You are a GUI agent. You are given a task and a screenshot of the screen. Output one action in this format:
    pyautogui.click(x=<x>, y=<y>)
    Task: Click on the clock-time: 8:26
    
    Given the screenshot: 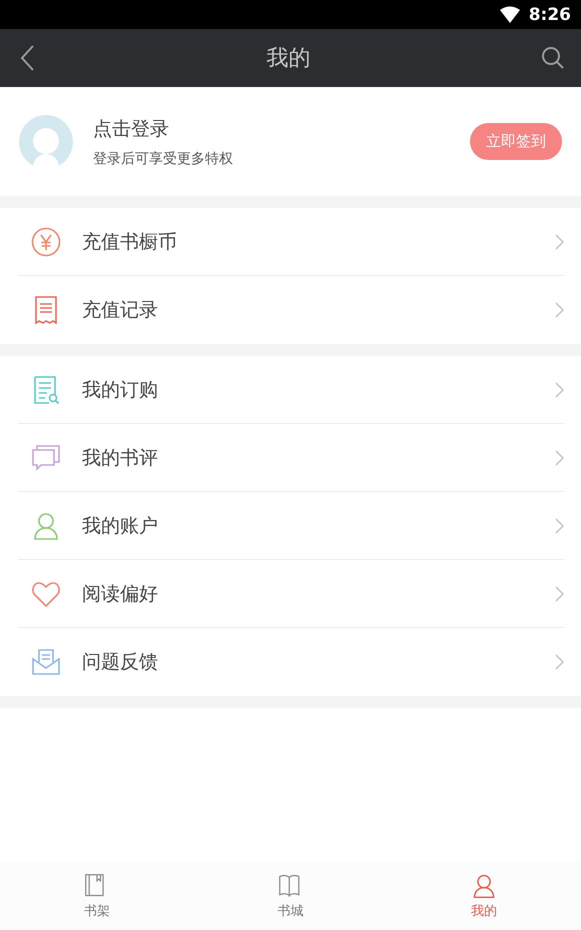 What is the action you would take?
    pyautogui.click(x=549, y=14)
    